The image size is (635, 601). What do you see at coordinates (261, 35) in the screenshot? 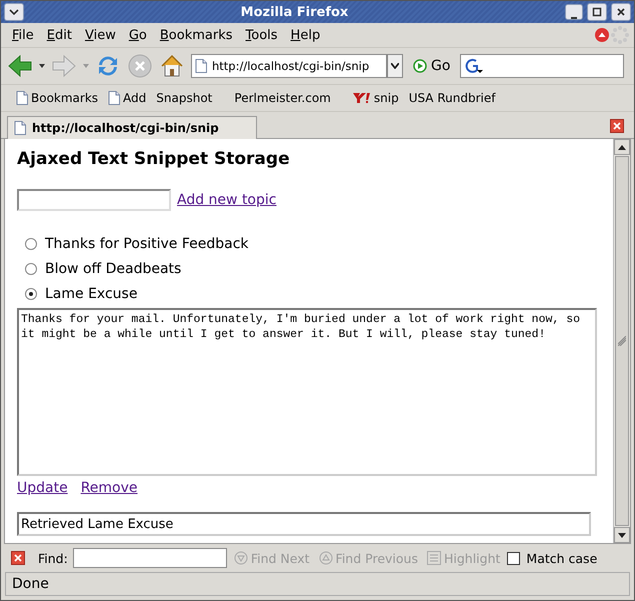
I see `menu-item: Tools` at bounding box center [261, 35].